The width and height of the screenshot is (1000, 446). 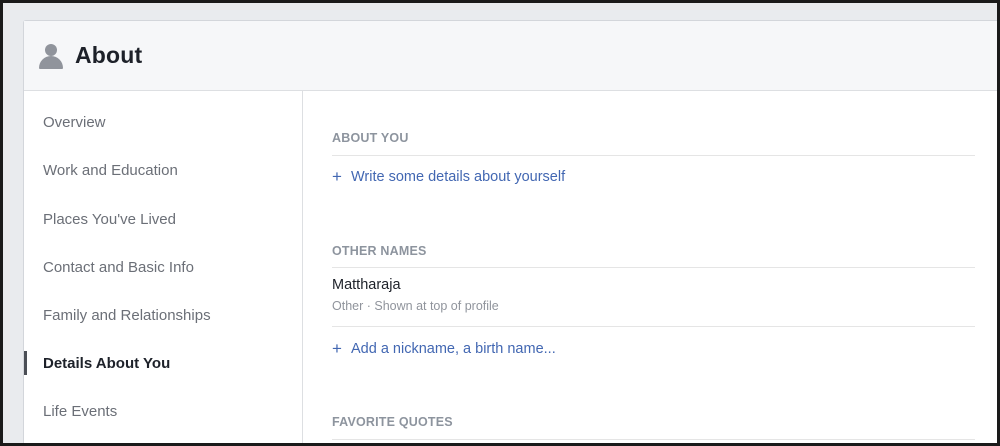 I want to click on sidebar-item-overview: Overview, so click(x=163, y=122).